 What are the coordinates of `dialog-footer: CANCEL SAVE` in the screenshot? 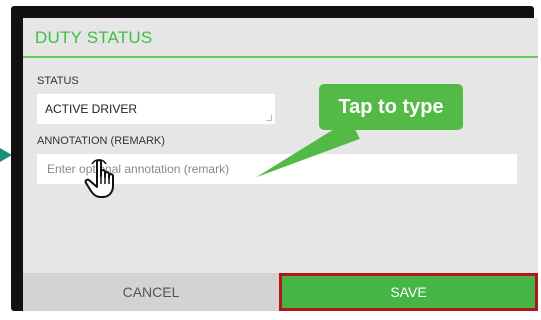 It's located at (280, 292).